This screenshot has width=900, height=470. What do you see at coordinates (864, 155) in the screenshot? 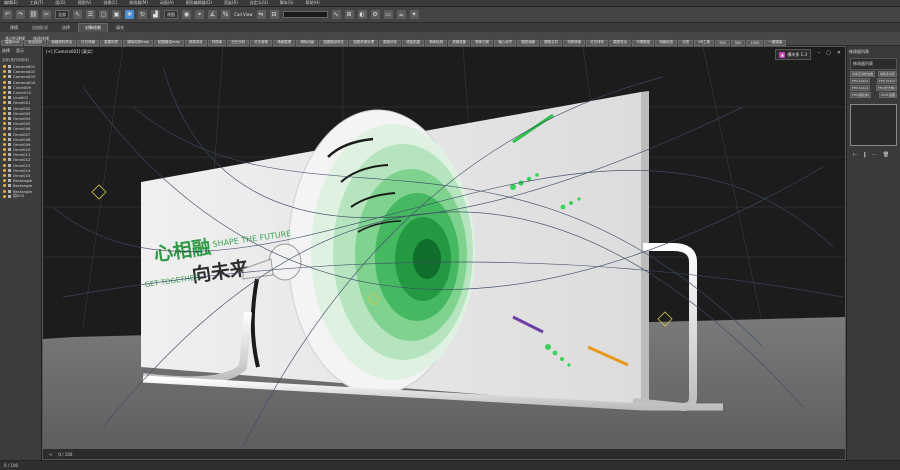
I see `show-end-icon: ‖` at bounding box center [864, 155].